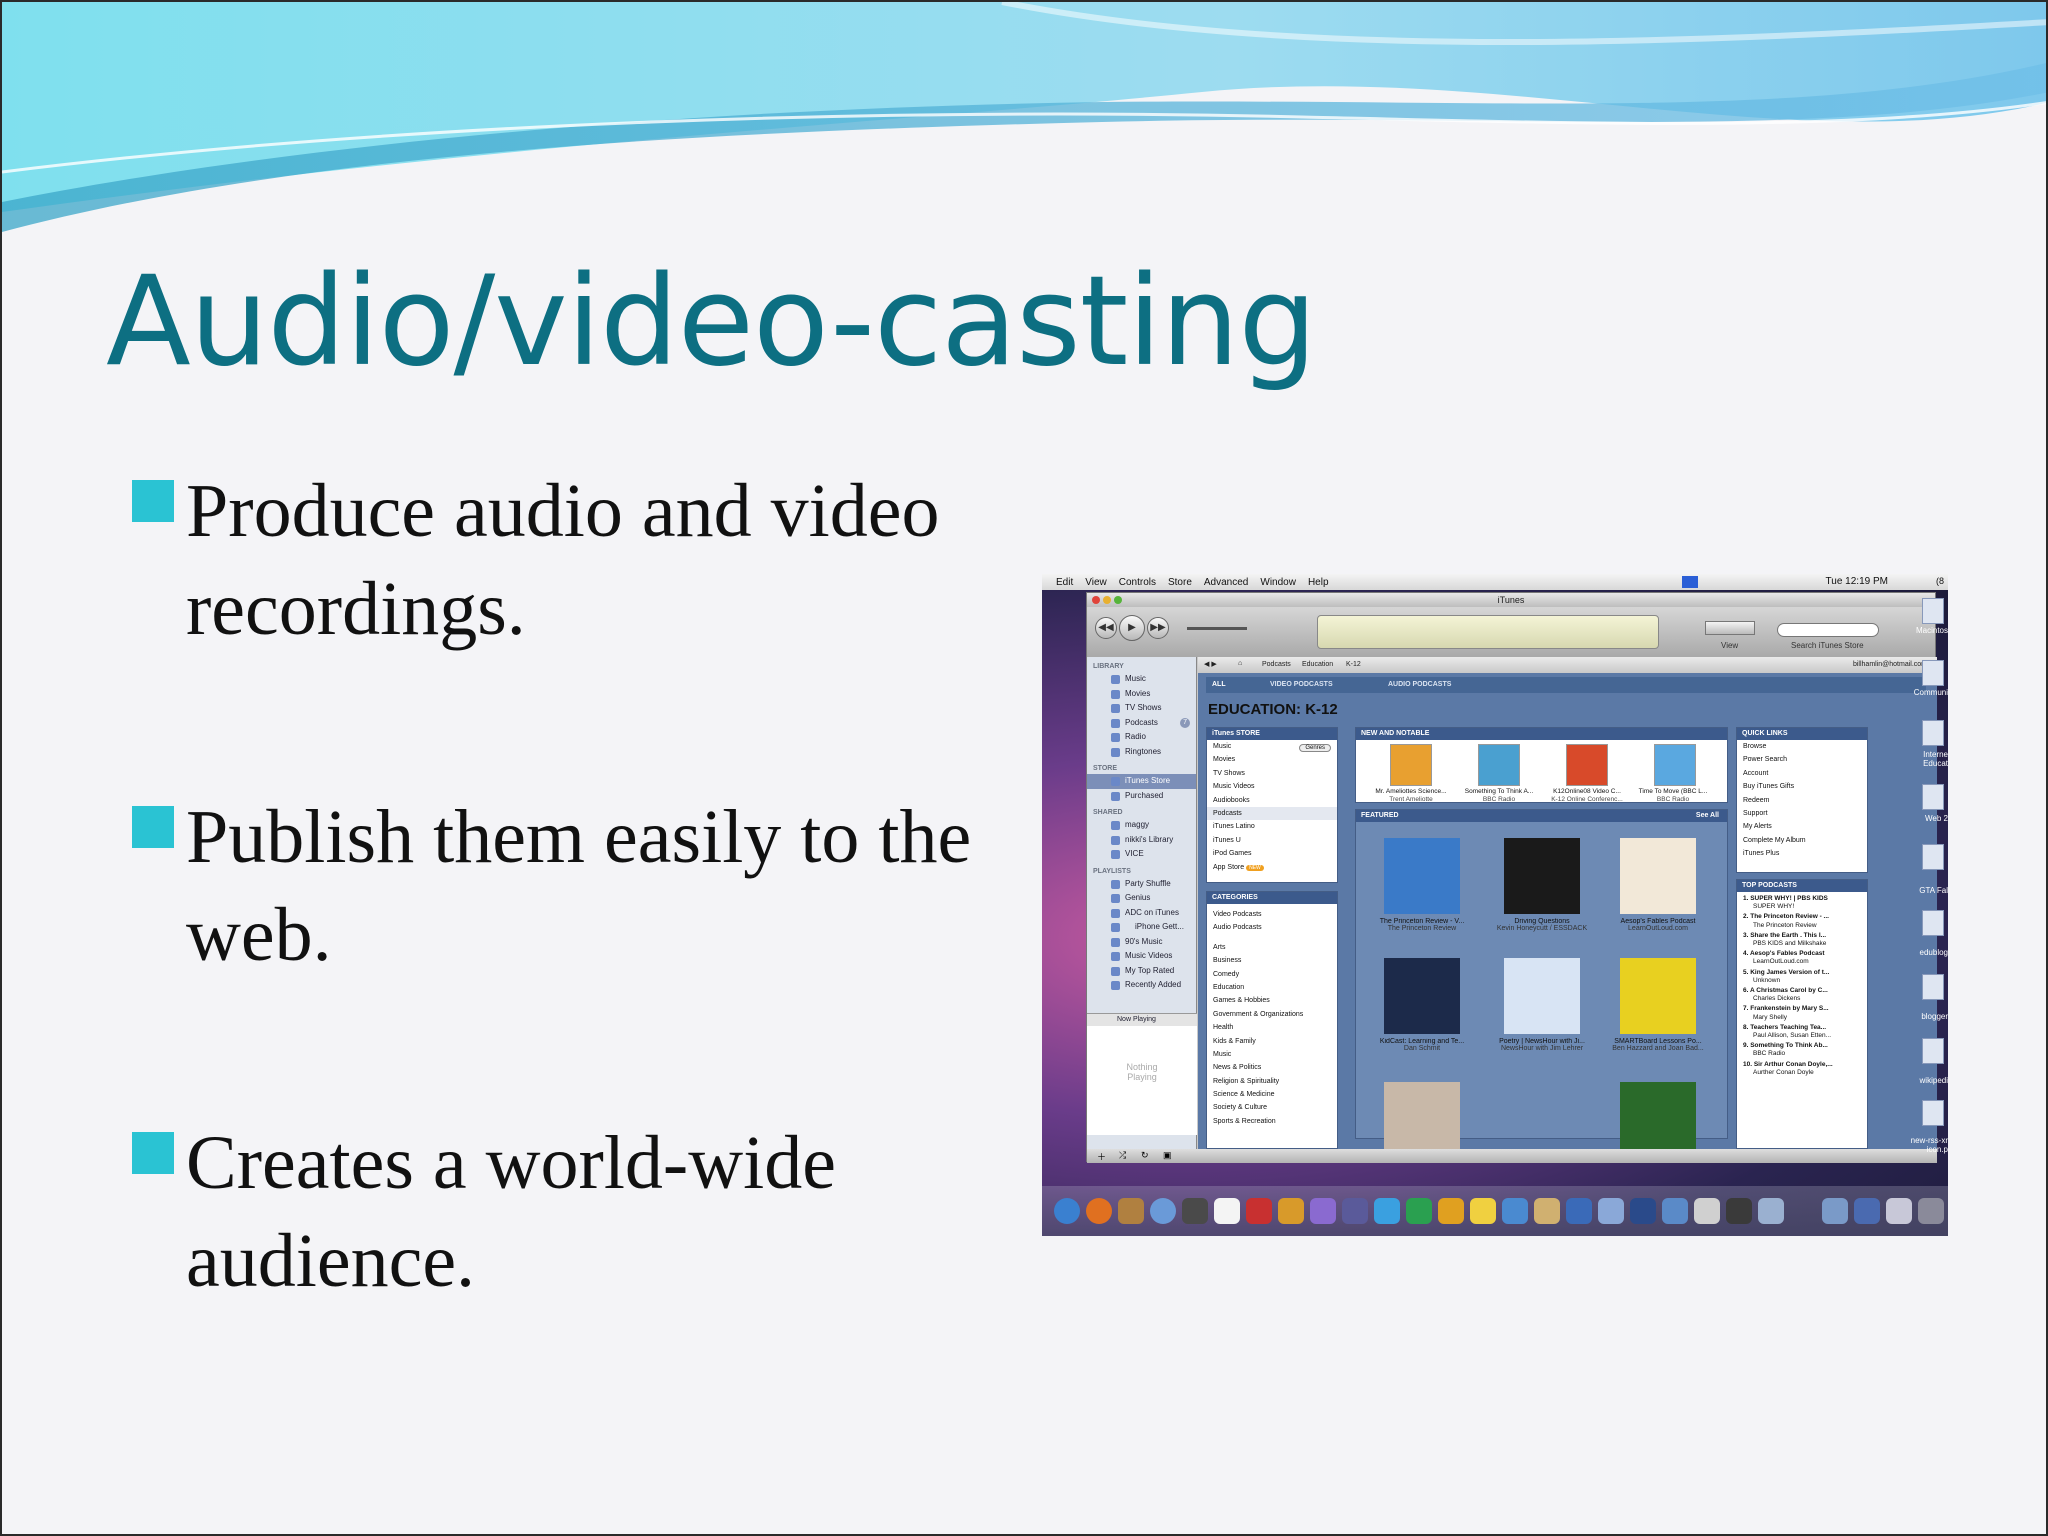 The width and height of the screenshot is (2048, 1536). What do you see at coordinates (1315, 748) in the screenshot?
I see `genres-dropdown: Genres` at bounding box center [1315, 748].